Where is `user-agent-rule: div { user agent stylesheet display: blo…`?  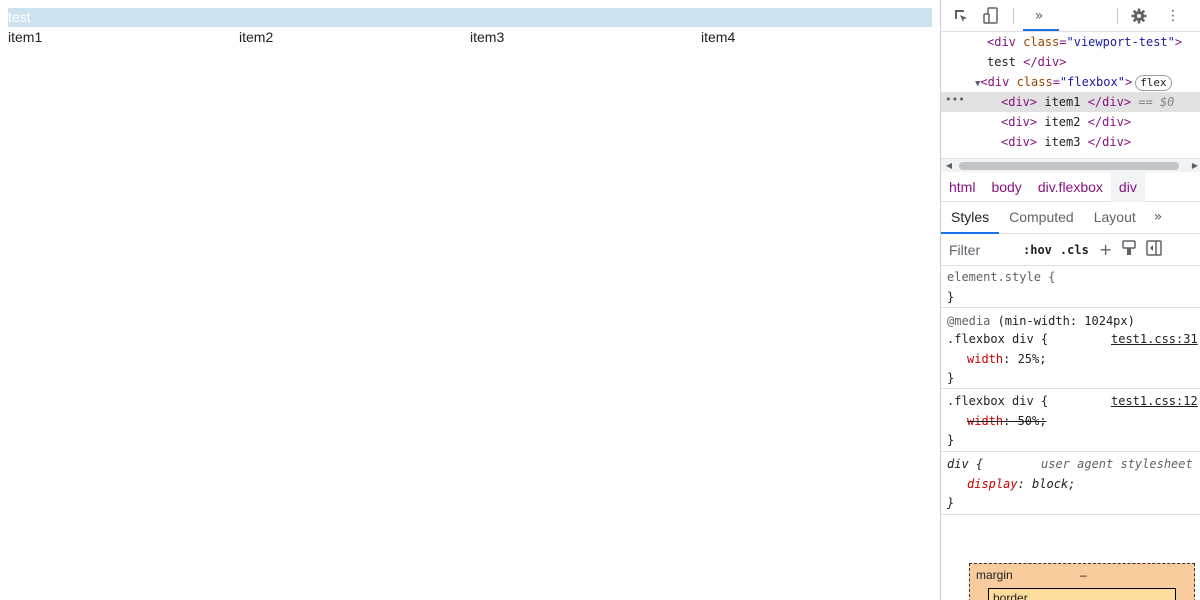
user-agent-rule: div { user agent stylesheet display: blo… is located at coordinates (1070, 484).